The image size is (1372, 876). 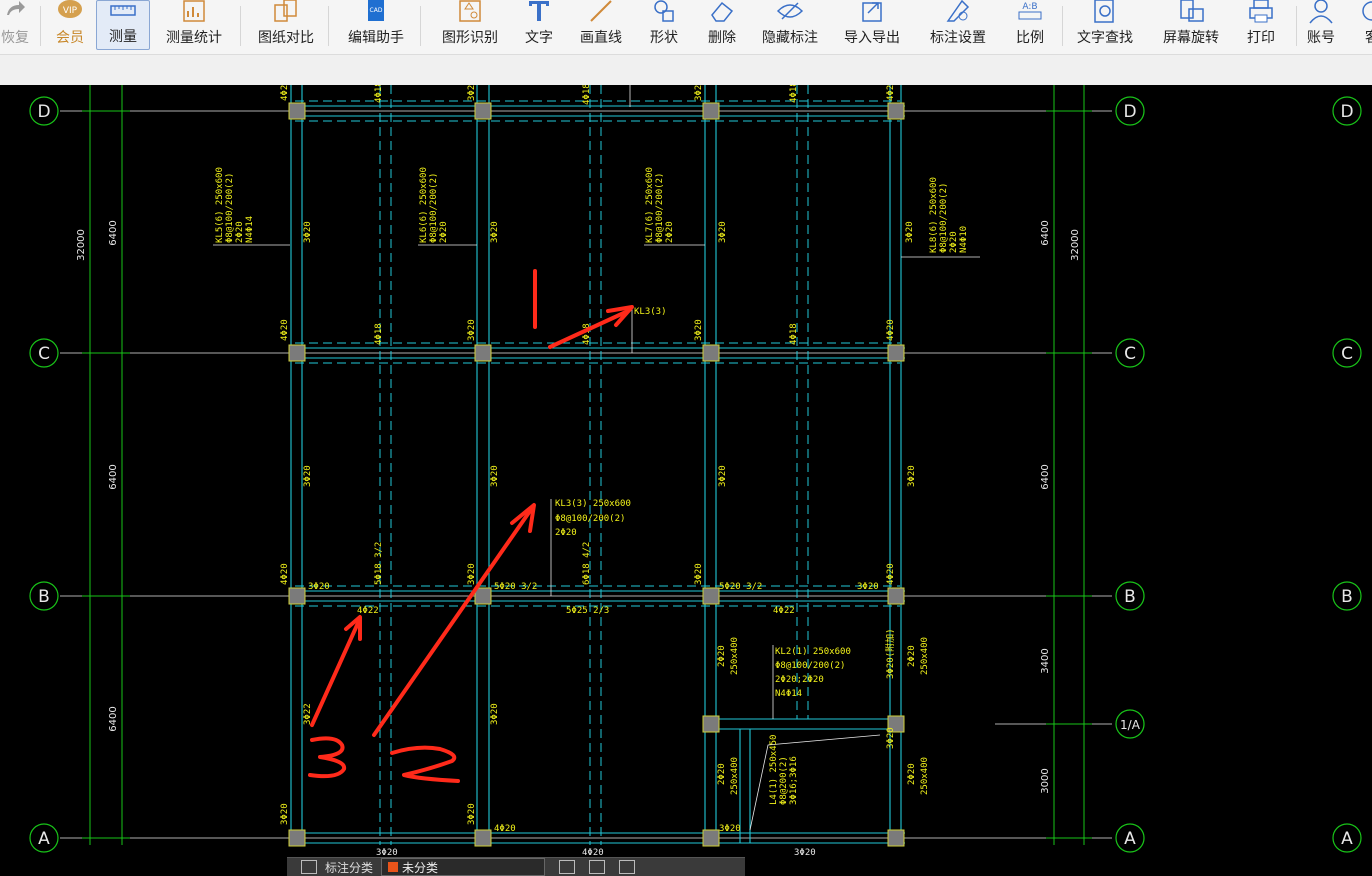 I want to click on dim-right-dc: 6400, so click(x=1045, y=232).